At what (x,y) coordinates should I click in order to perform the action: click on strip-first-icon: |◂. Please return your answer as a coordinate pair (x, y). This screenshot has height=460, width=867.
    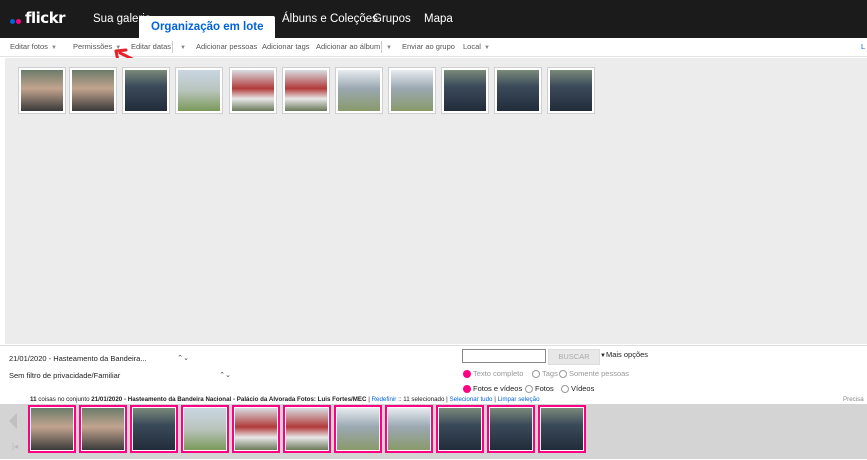
    Looking at the image, I should click on (15, 446).